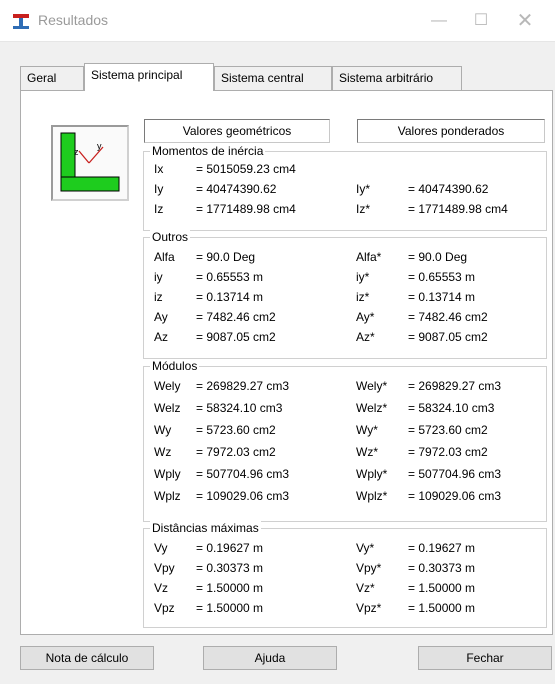  What do you see at coordinates (448, 452) in the screenshot?
I see `weighted-property-value: = 7972.03 cm2` at bounding box center [448, 452].